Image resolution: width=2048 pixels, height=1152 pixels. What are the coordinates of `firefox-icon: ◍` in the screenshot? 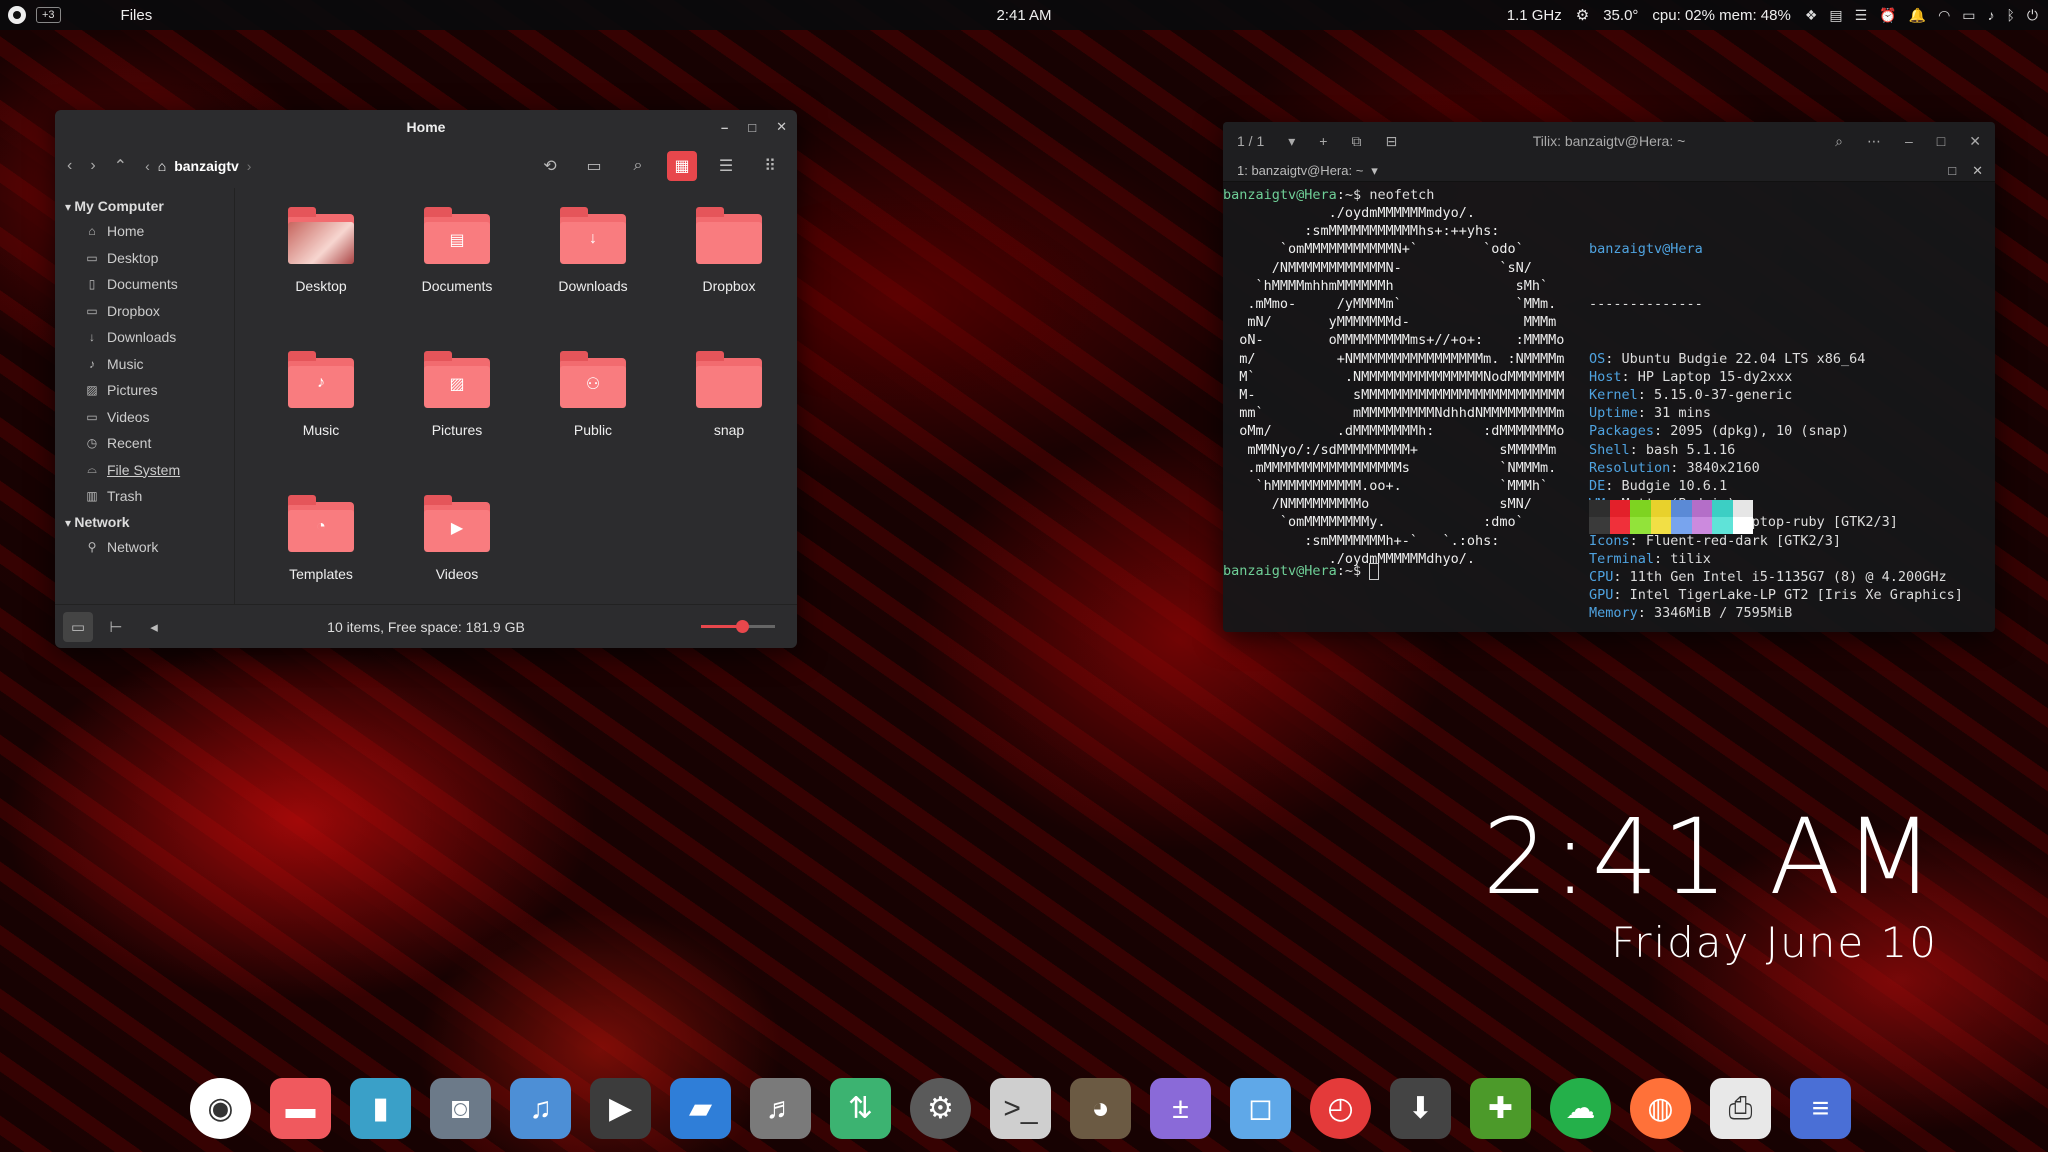 It's located at (1660, 1108).